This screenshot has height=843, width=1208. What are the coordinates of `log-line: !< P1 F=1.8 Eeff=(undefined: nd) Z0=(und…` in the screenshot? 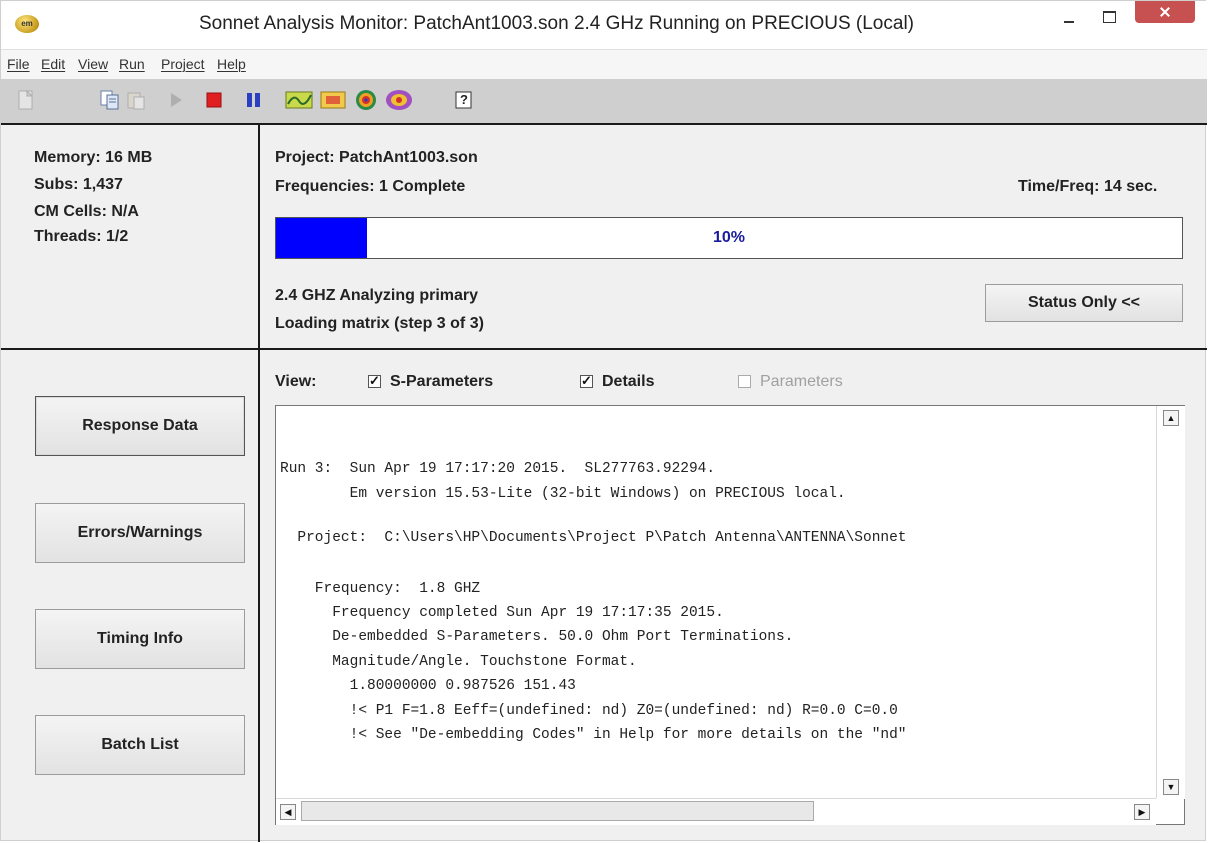 It's located at (589, 711).